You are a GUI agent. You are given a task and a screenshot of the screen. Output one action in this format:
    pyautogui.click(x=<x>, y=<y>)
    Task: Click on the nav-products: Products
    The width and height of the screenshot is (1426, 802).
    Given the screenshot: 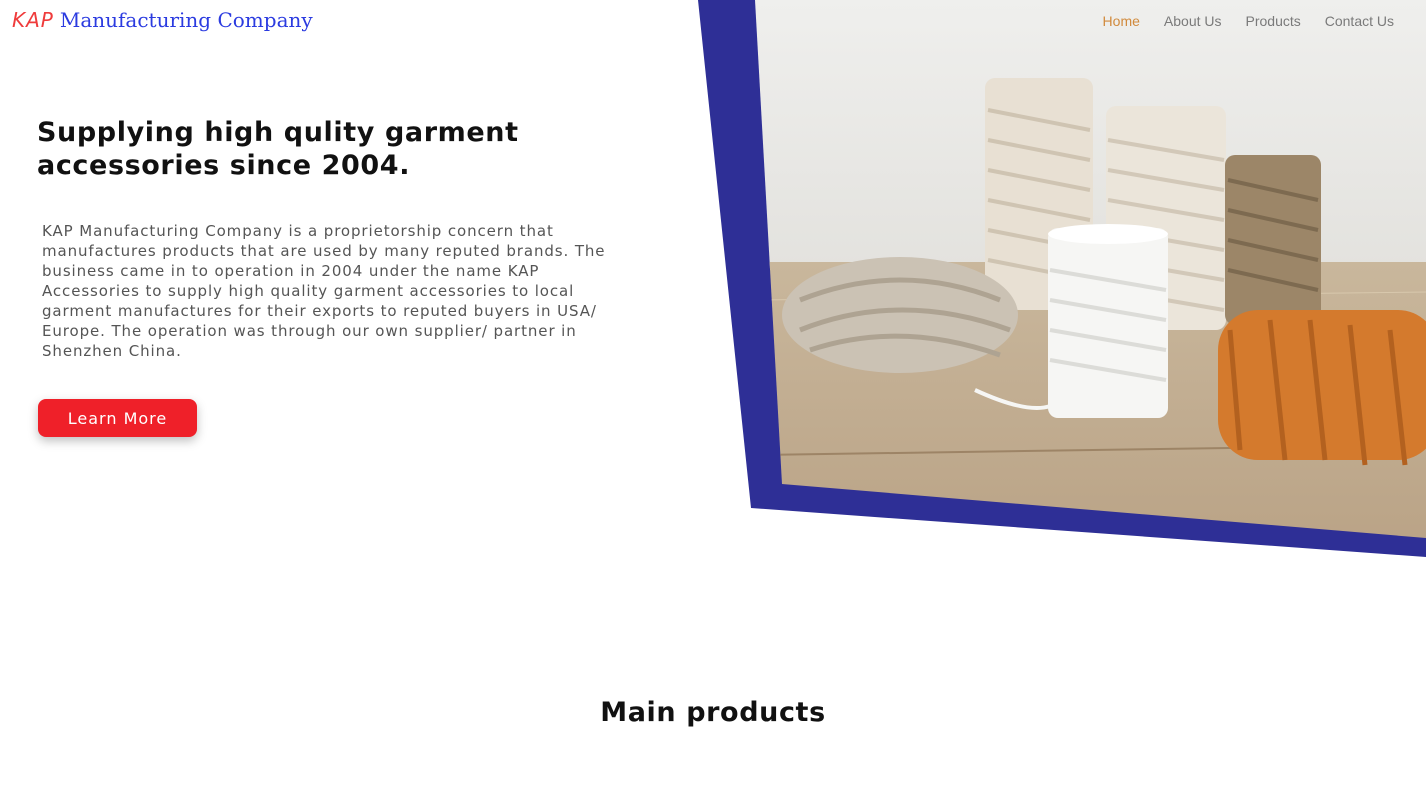 What is the action you would take?
    pyautogui.click(x=1273, y=21)
    